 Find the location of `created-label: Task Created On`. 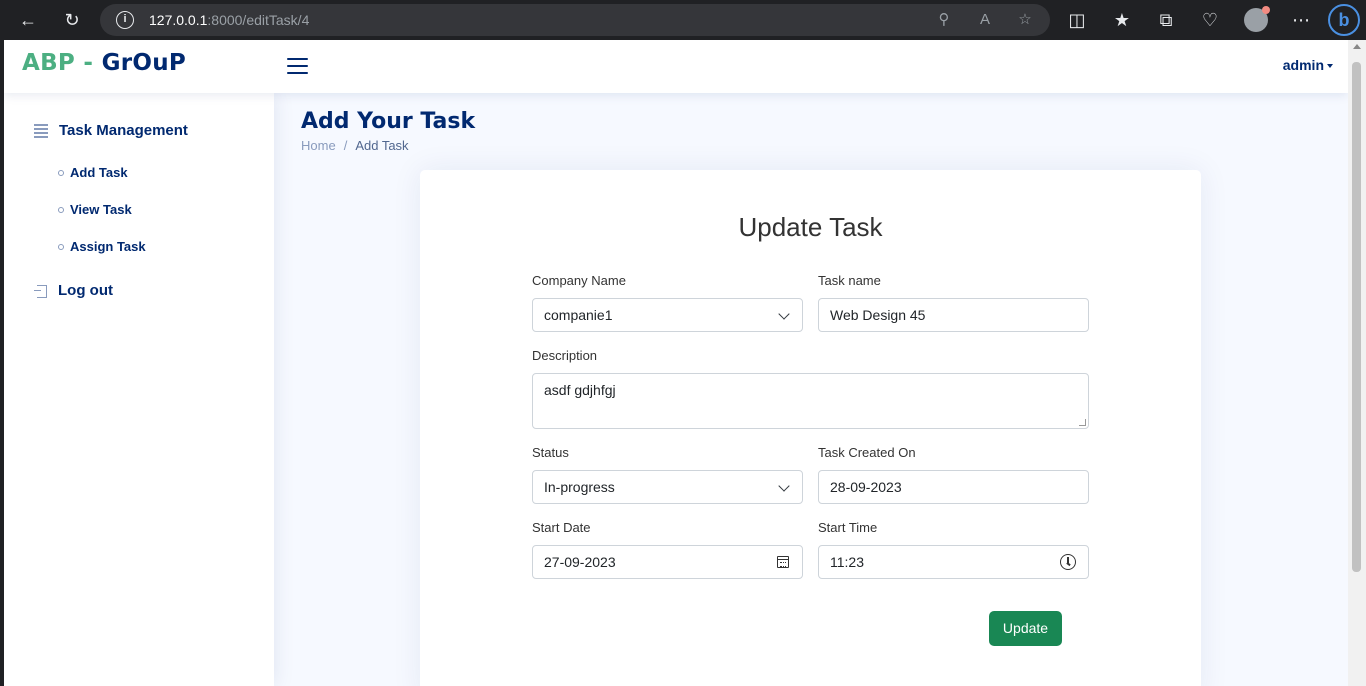

created-label: Task Created On is located at coordinates (867, 452).